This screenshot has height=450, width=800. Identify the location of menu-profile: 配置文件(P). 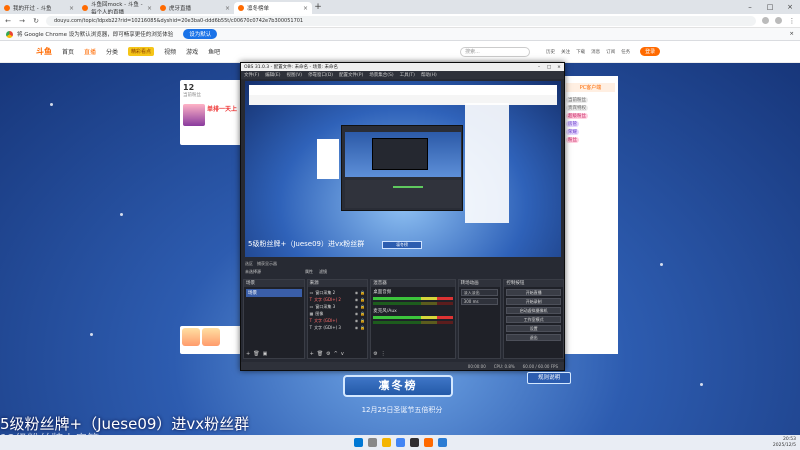
(351, 75).